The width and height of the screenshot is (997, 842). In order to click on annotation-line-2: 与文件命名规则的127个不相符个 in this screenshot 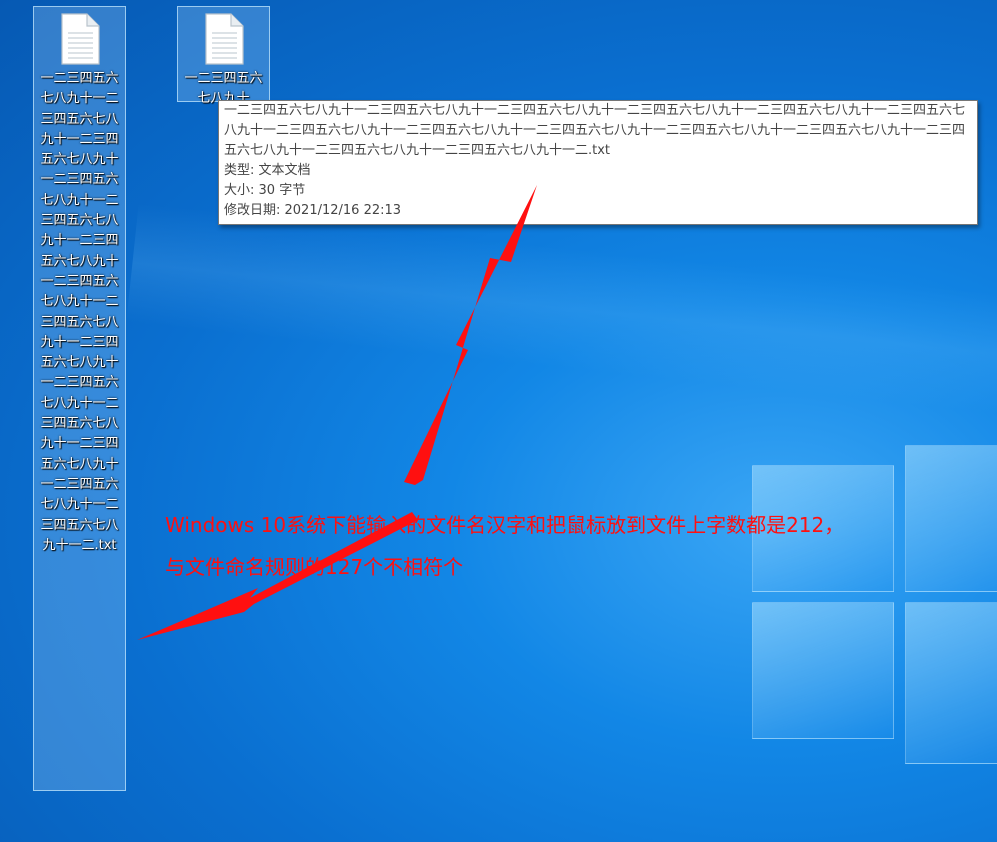, I will do `click(314, 567)`.